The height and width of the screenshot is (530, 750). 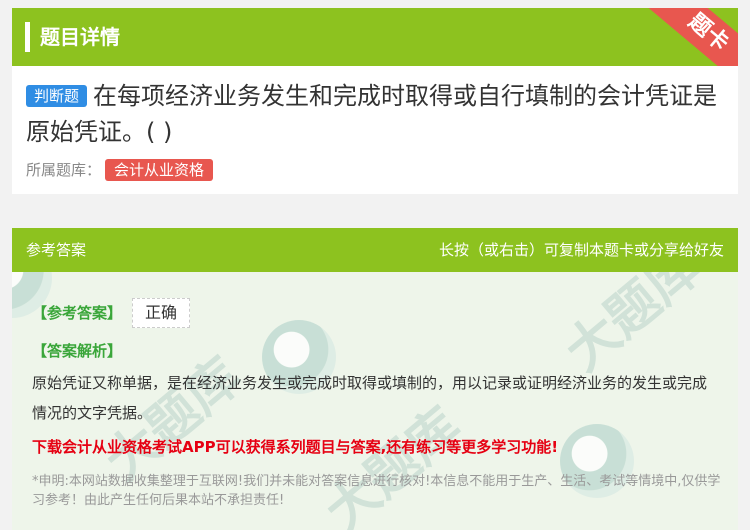 What do you see at coordinates (382, 447) in the screenshot?
I see `app-promo-link: 下载会计从业资格考试APP可以获得系列题目与答案,还有练习等更多学习功能!` at bounding box center [382, 447].